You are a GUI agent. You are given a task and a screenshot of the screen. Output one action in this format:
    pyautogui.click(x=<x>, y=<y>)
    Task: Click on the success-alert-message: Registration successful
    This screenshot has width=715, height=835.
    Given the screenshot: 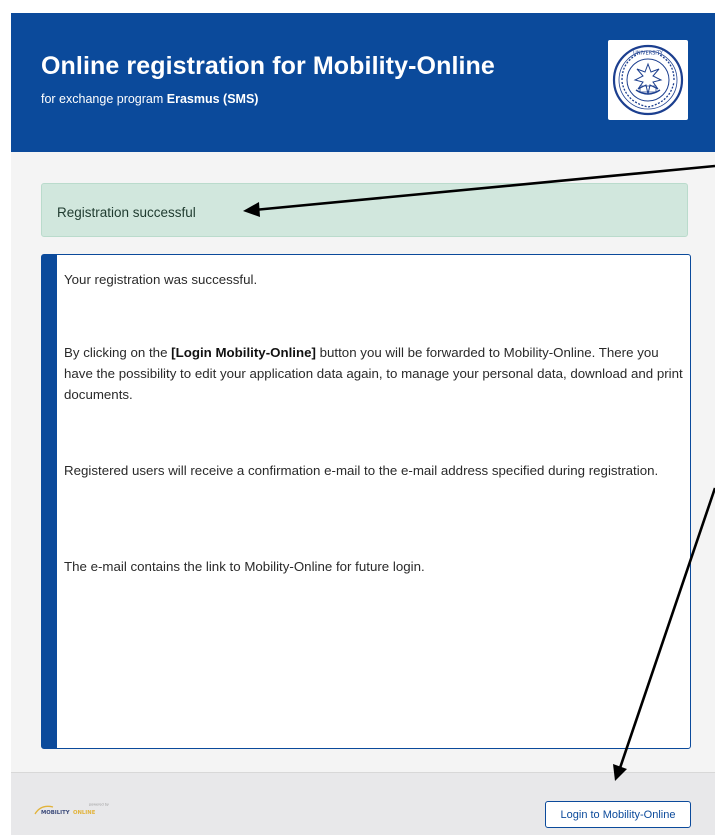 What is the action you would take?
    pyautogui.click(x=126, y=212)
    